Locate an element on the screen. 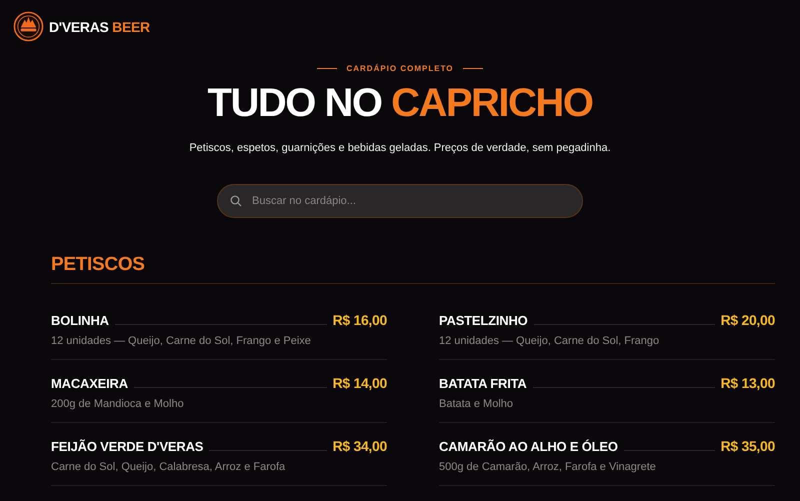 The width and height of the screenshot is (800, 501). item-description: 12 unidades — Queijo, Carne do Sol, Frango e Peixe is located at coordinates (181, 341).